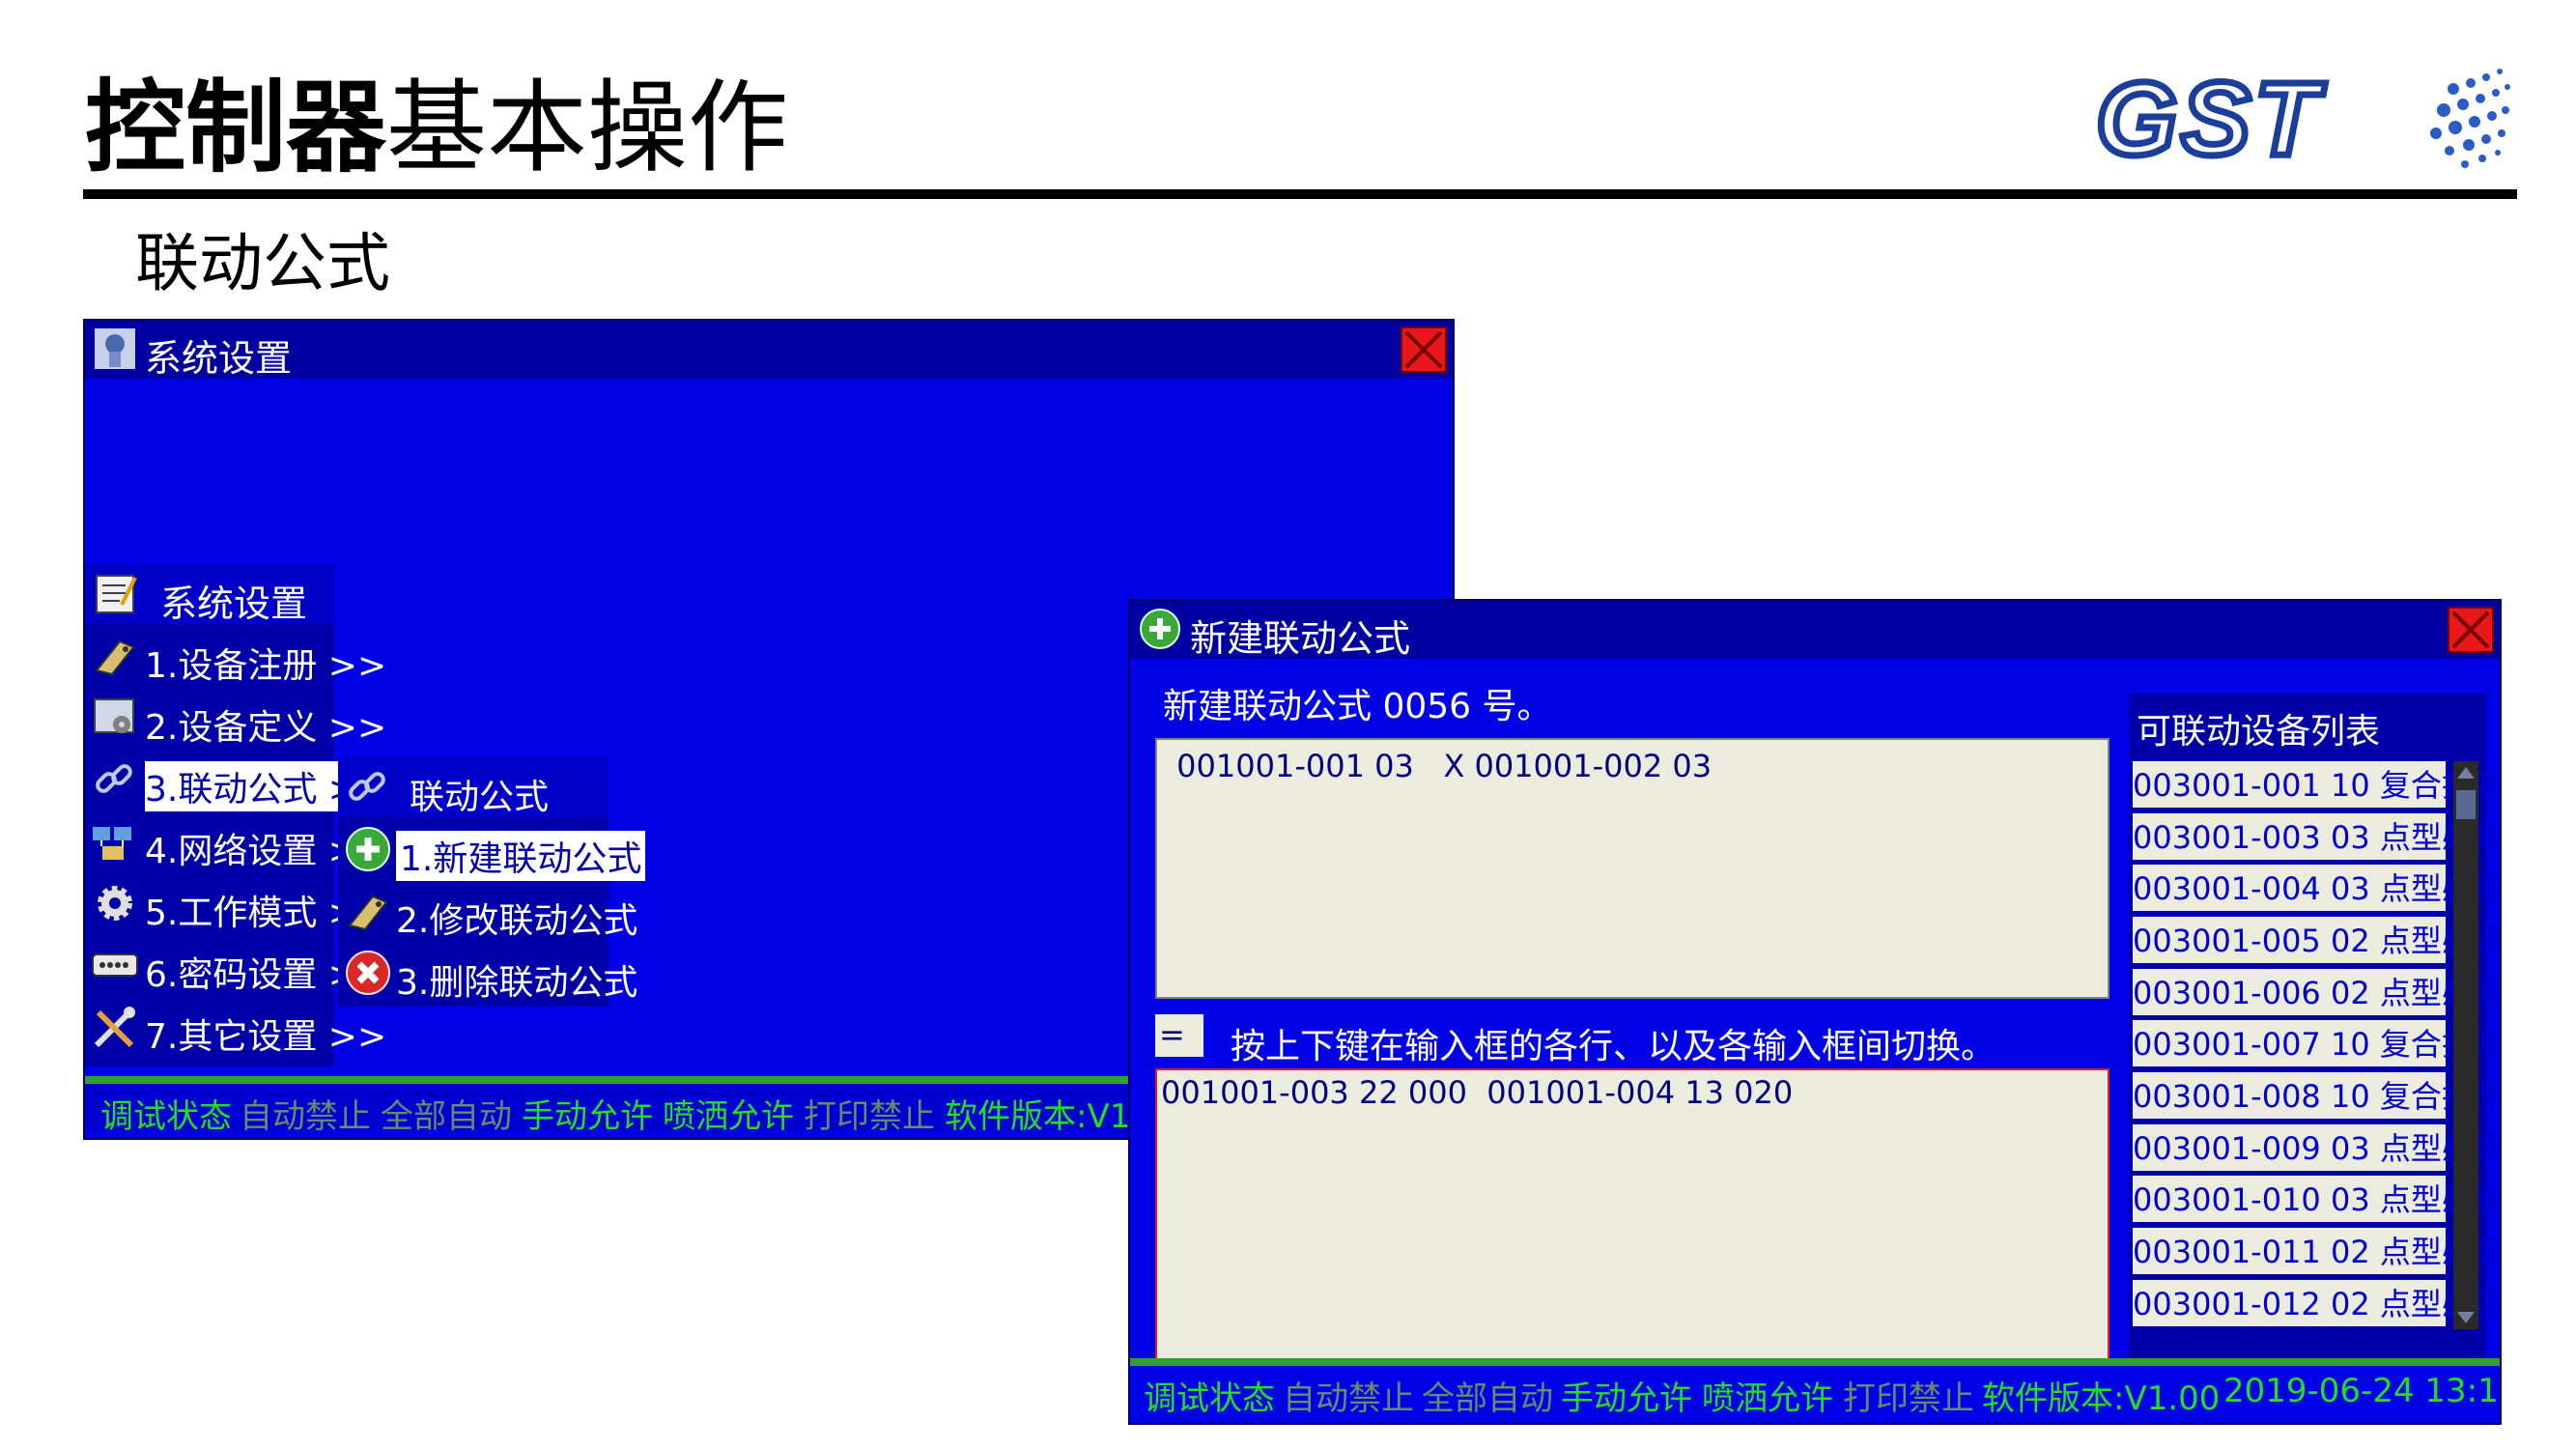 The width and height of the screenshot is (2576, 1449). Describe the element at coordinates (112, 843) in the screenshot. I see `network-icon` at that location.